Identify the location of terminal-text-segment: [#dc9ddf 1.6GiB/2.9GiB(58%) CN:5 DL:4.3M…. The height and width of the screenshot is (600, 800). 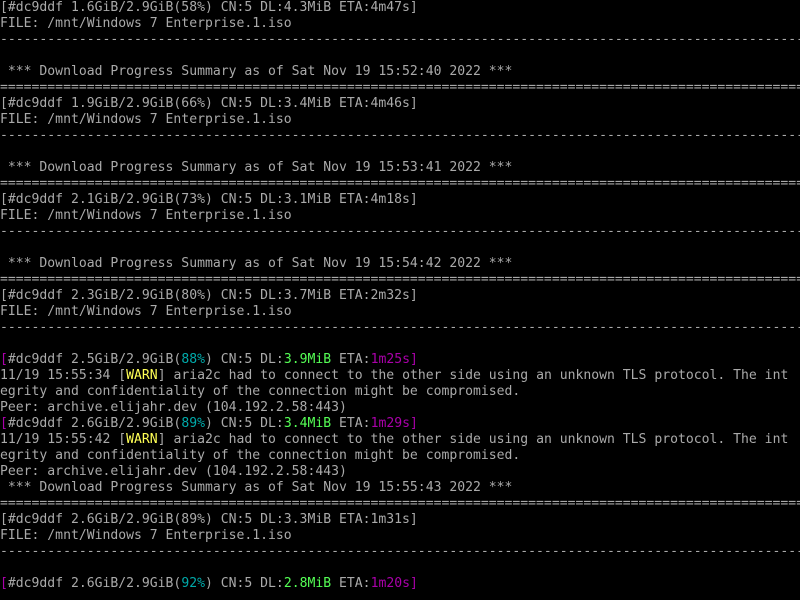
(209, 7).